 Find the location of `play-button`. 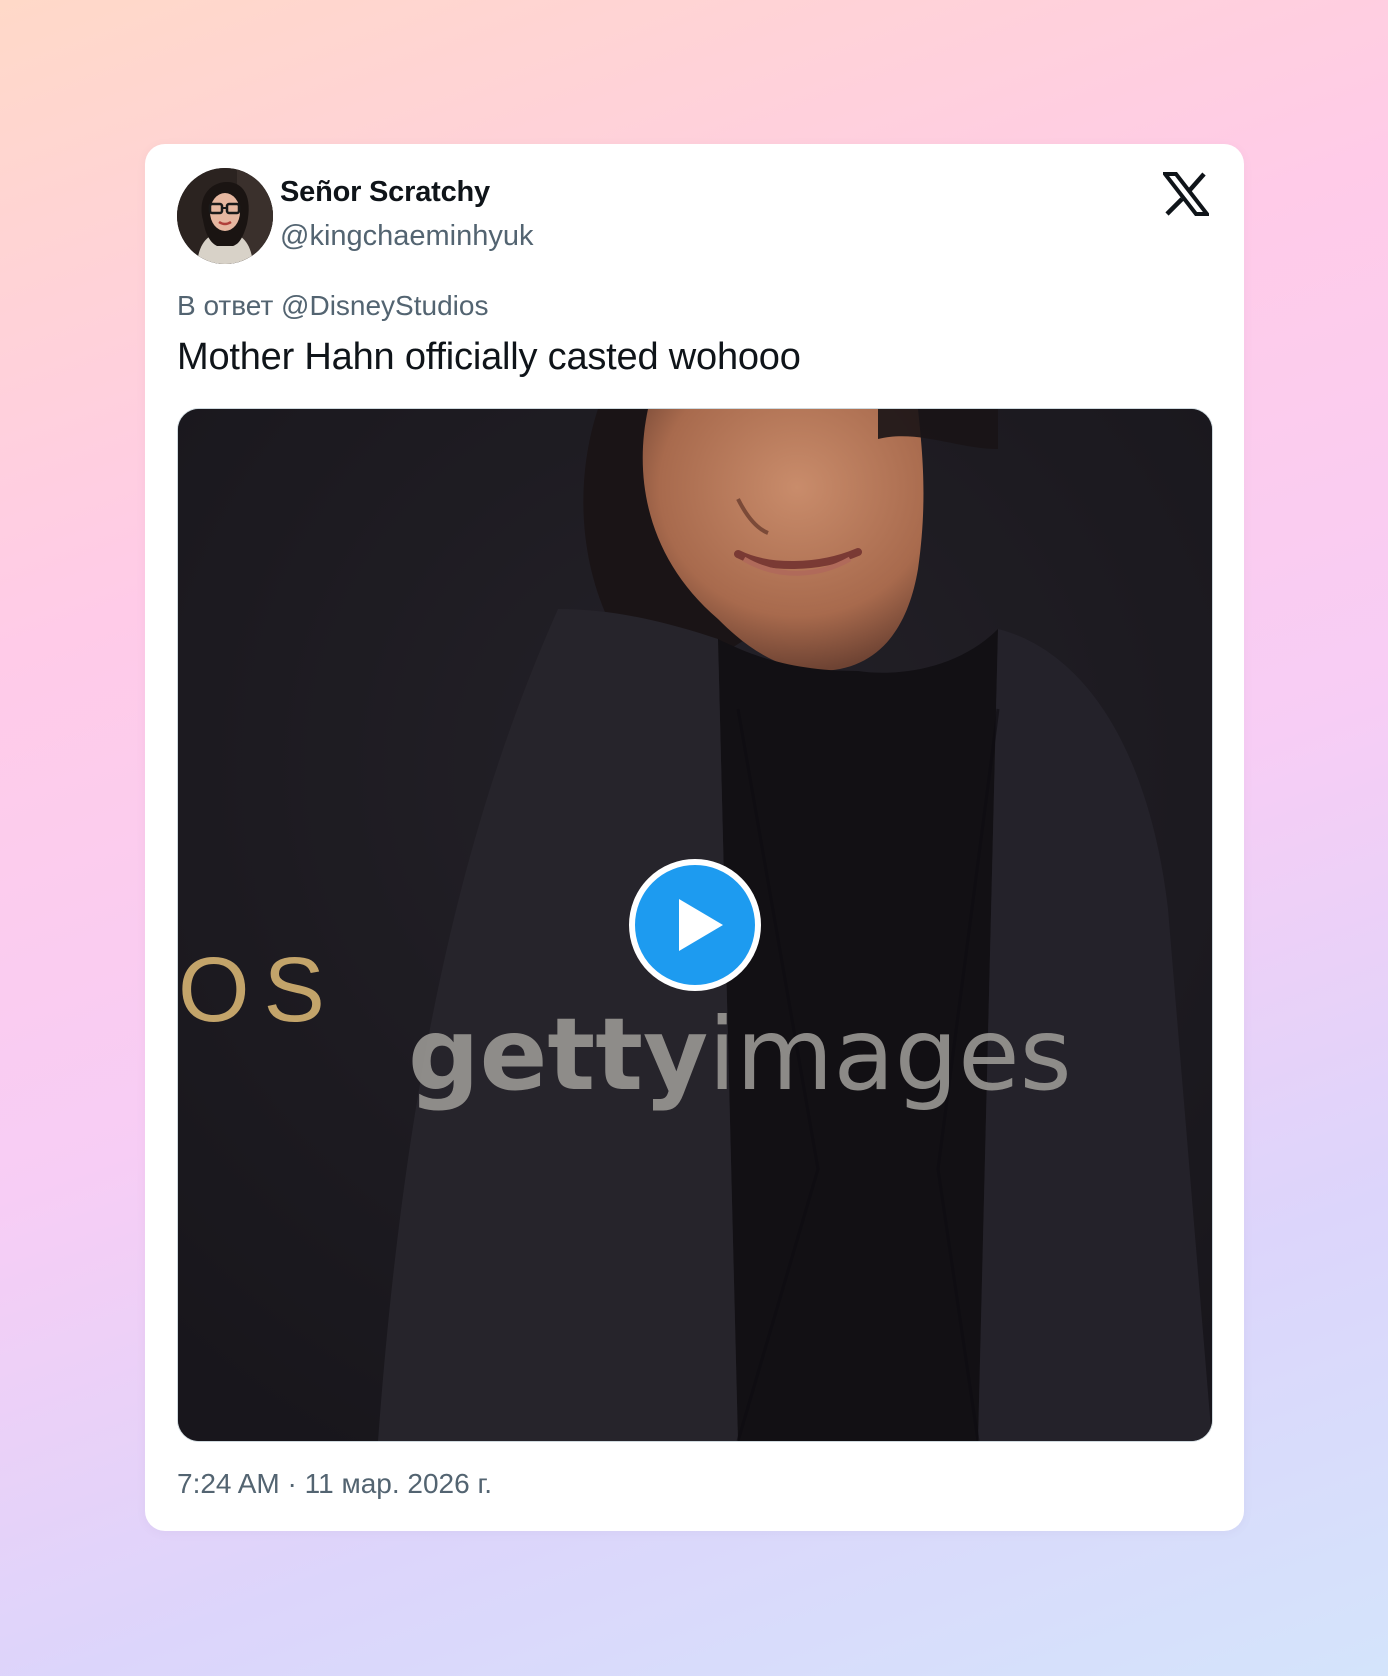

play-button is located at coordinates (695, 925).